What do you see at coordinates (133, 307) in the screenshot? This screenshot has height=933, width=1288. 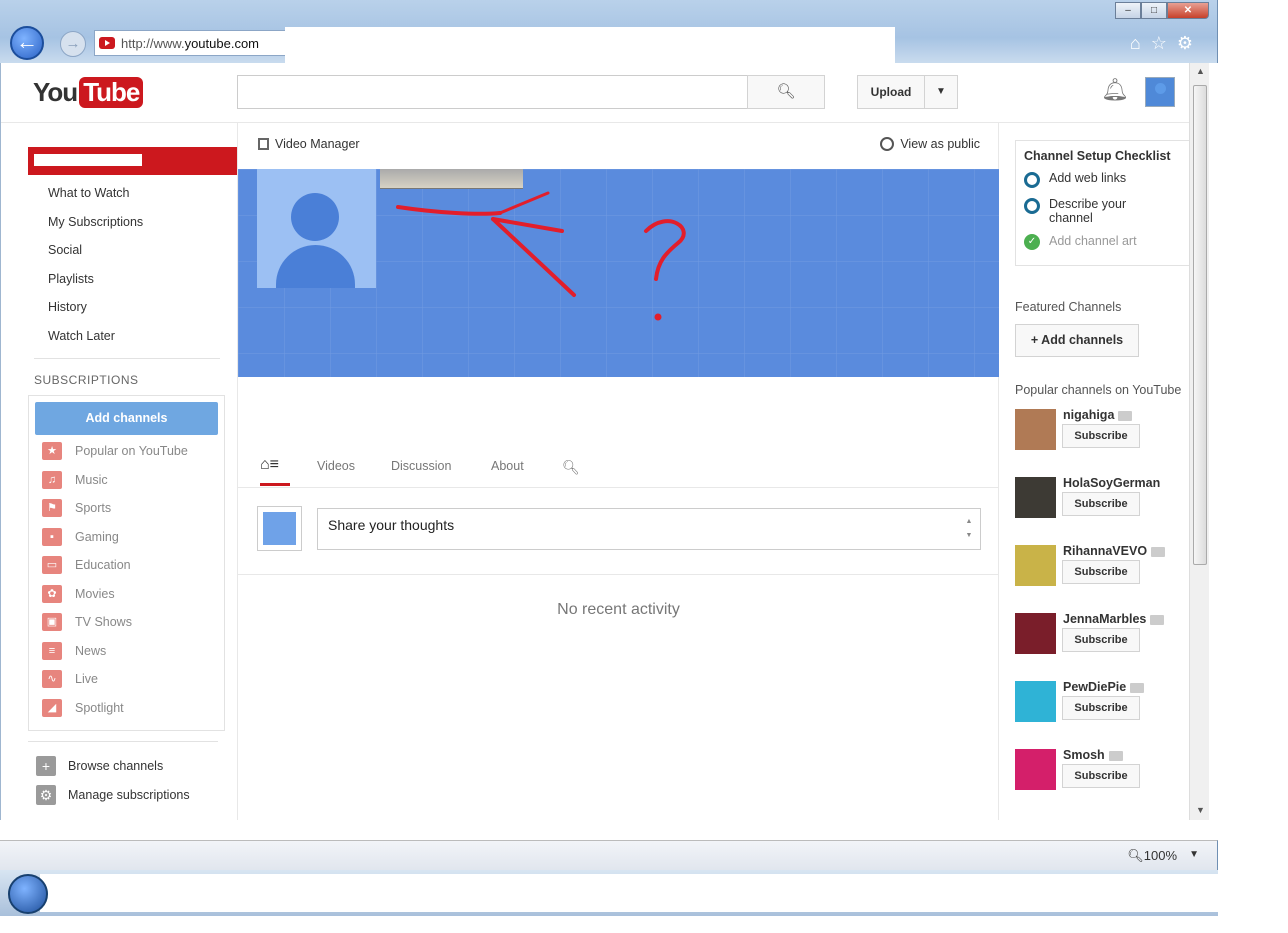 I see `guide-link: History` at bounding box center [133, 307].